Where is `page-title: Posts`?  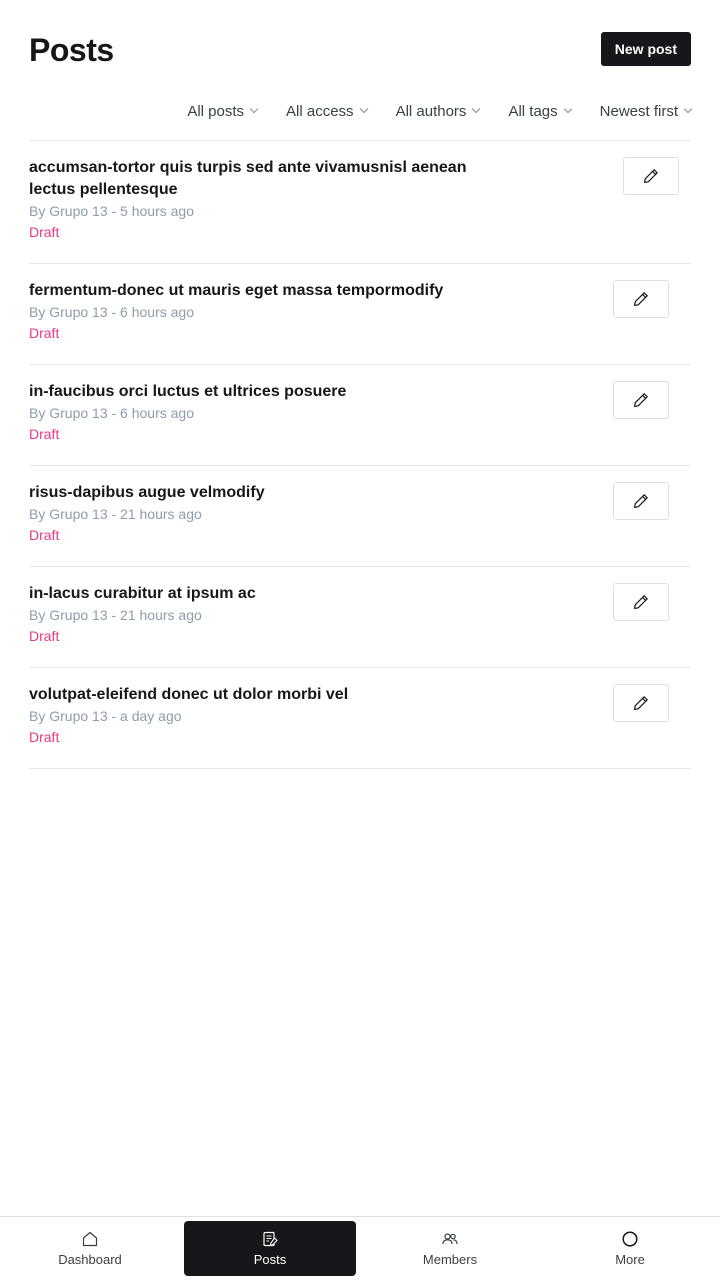
page-title: Posts is located at coordinates (71, 50).